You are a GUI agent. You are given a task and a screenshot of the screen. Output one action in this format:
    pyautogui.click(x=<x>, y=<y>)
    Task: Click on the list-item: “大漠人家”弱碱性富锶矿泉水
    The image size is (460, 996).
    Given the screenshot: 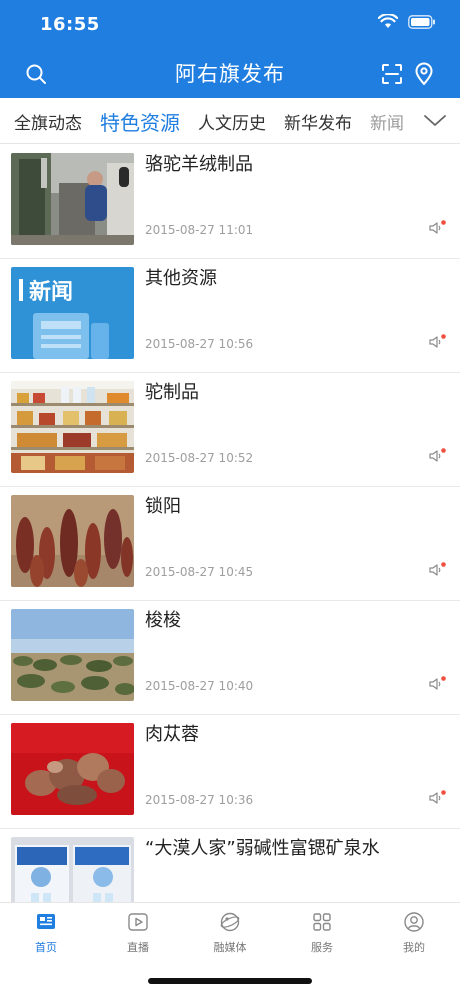 What is the action you would take?
    pyautogui.click(x=230, y=865)
    